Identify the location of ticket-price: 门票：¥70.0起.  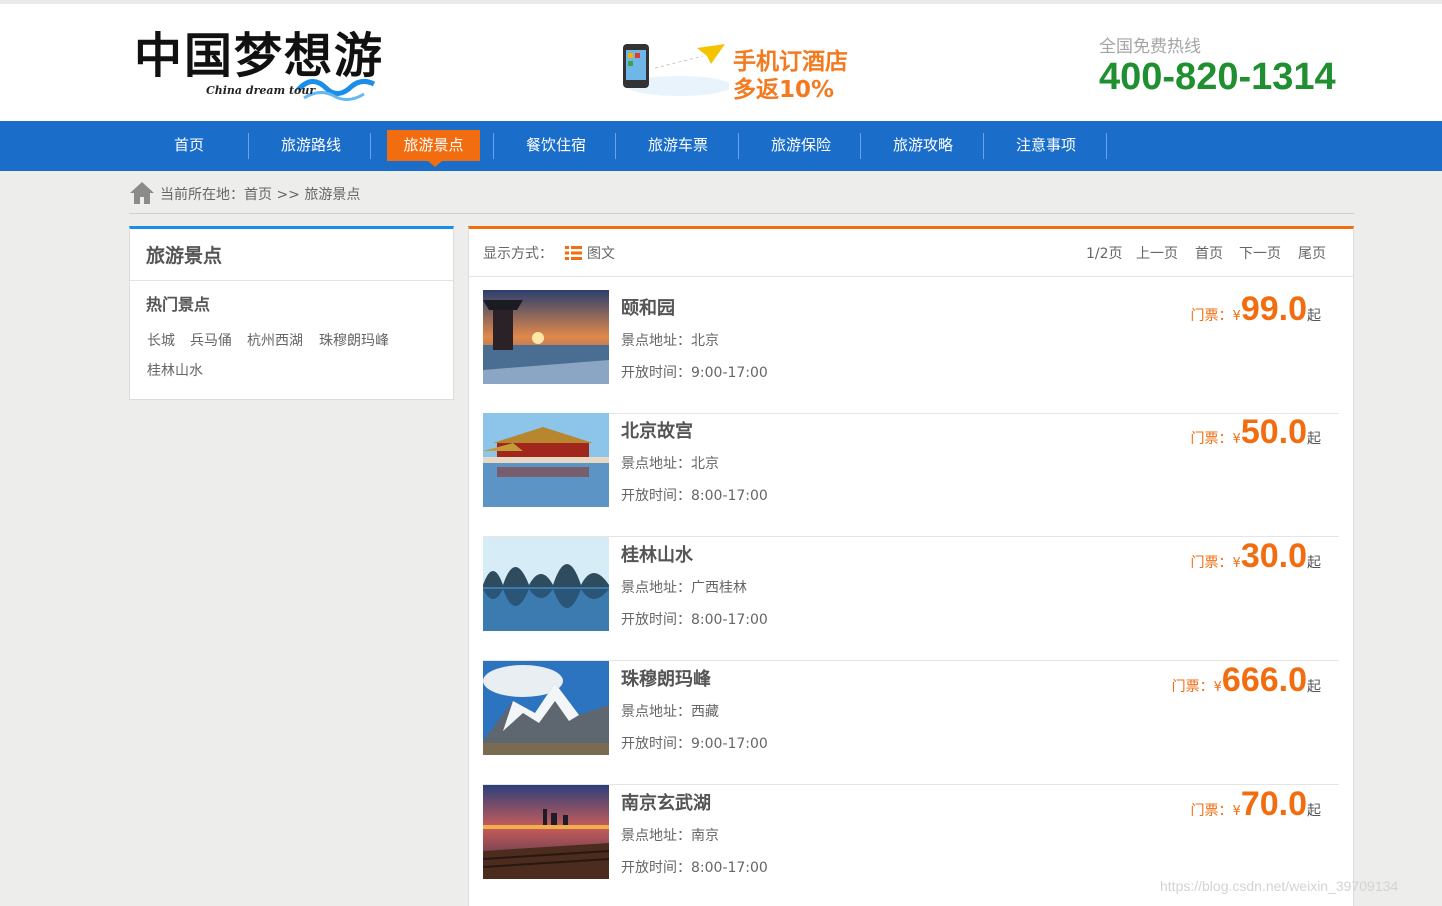
(1256, 804).